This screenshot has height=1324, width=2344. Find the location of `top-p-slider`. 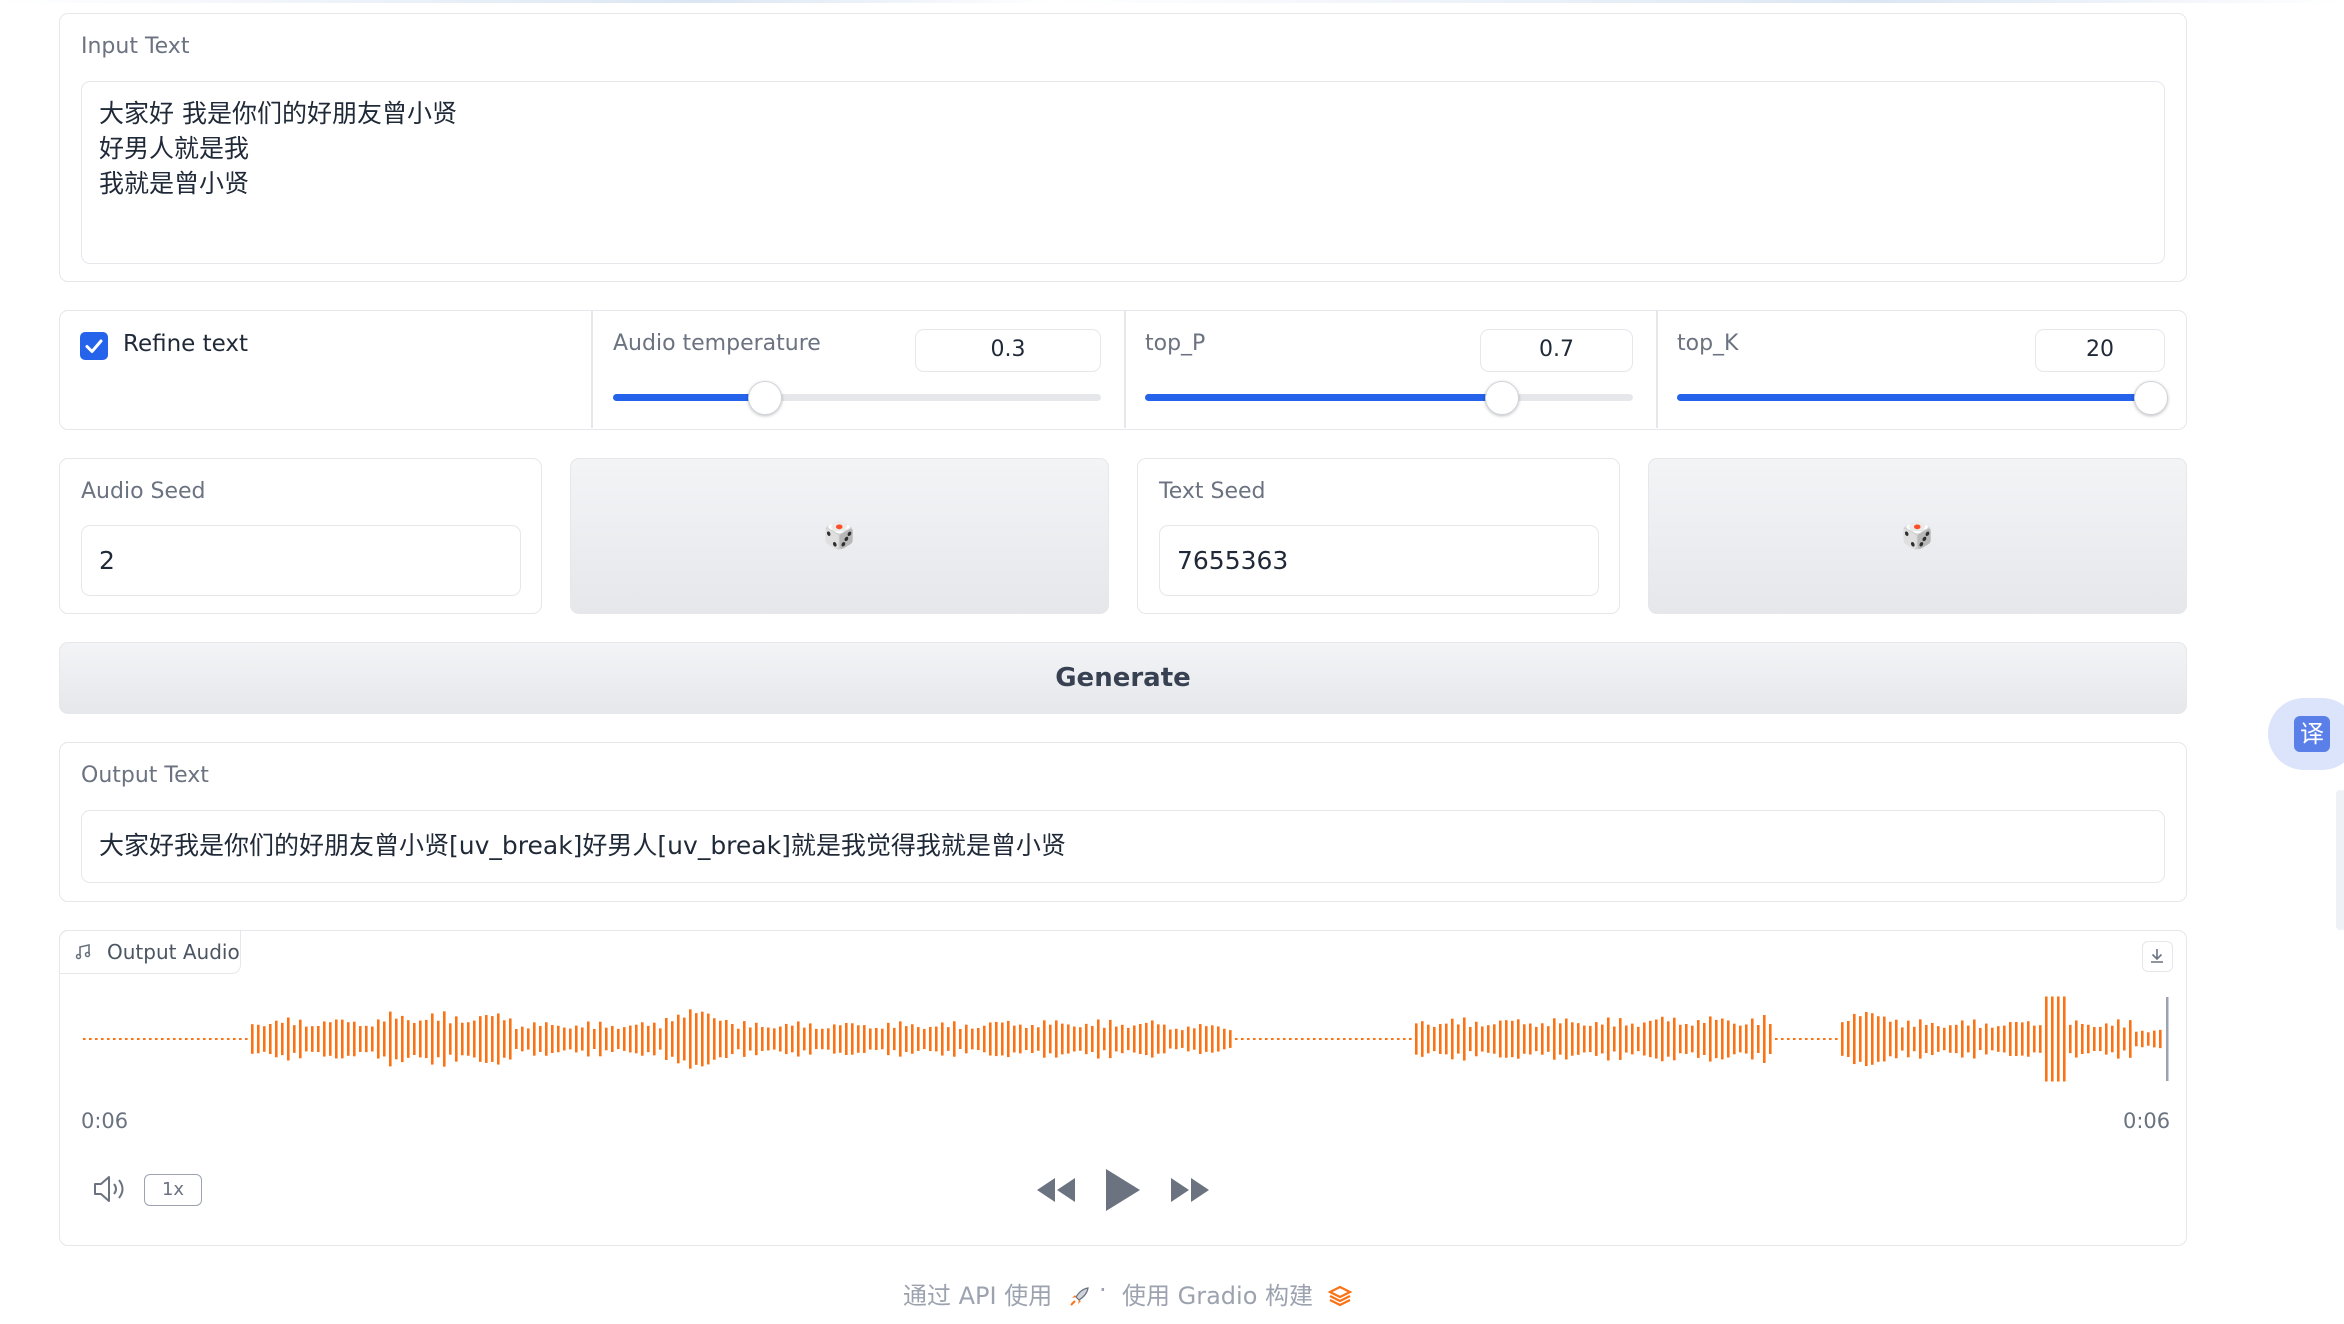

top-p-slider is located at coordinates (1389, 398).